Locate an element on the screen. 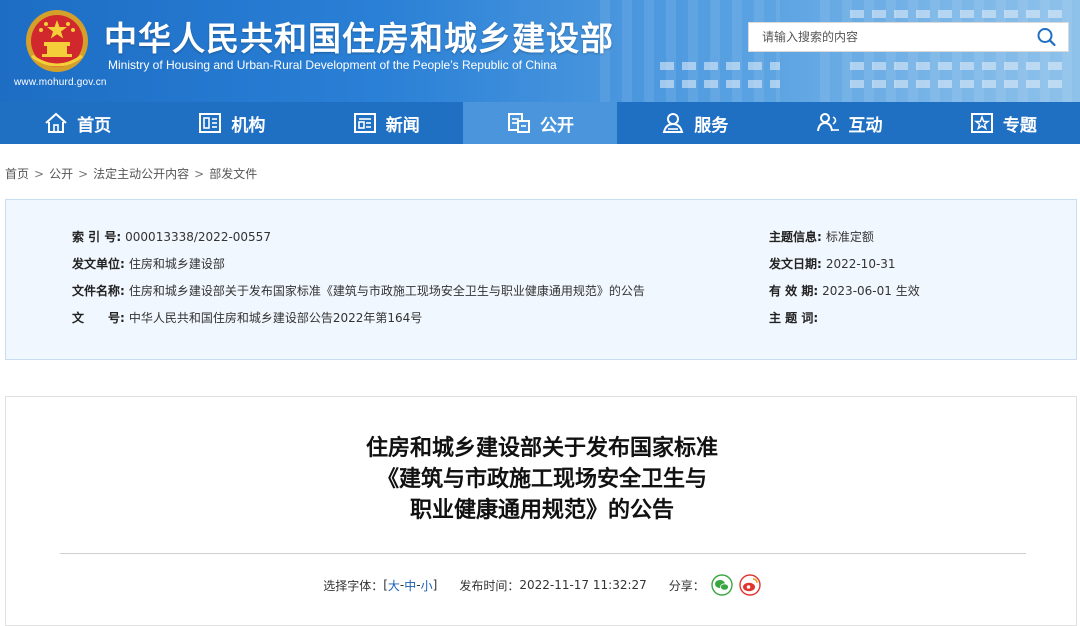 The width and height of the screenshot is (1080, 626). nav-item-news: 新闻 is located at coordinates (386, 123).